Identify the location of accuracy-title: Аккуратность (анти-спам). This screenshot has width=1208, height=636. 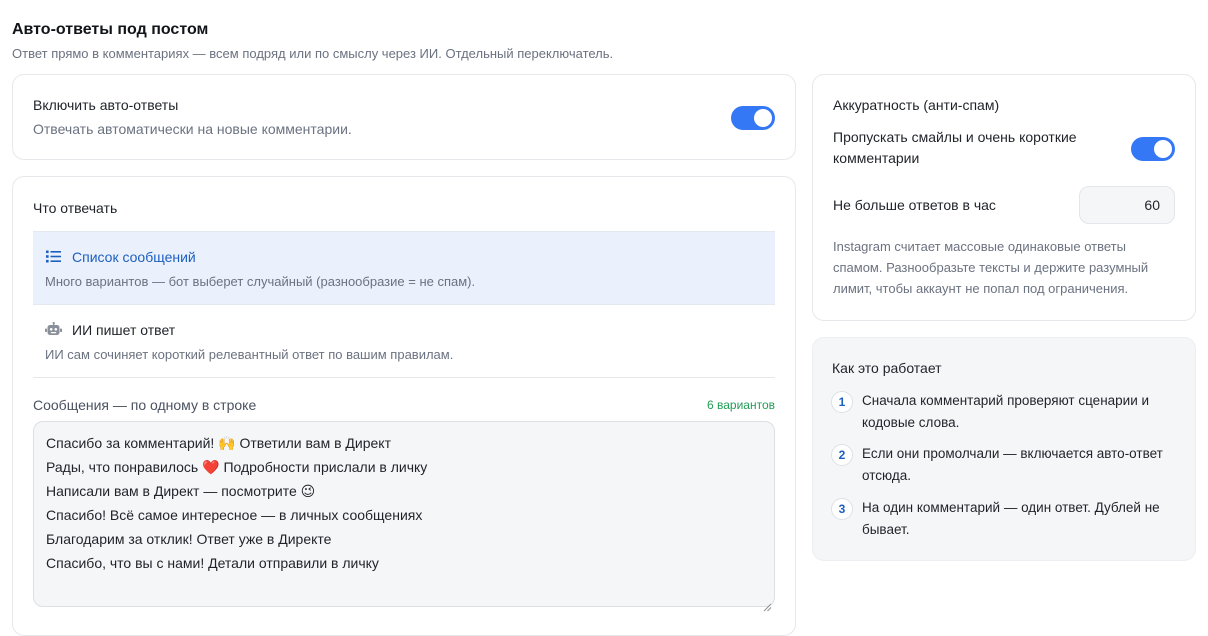
(916, 105).